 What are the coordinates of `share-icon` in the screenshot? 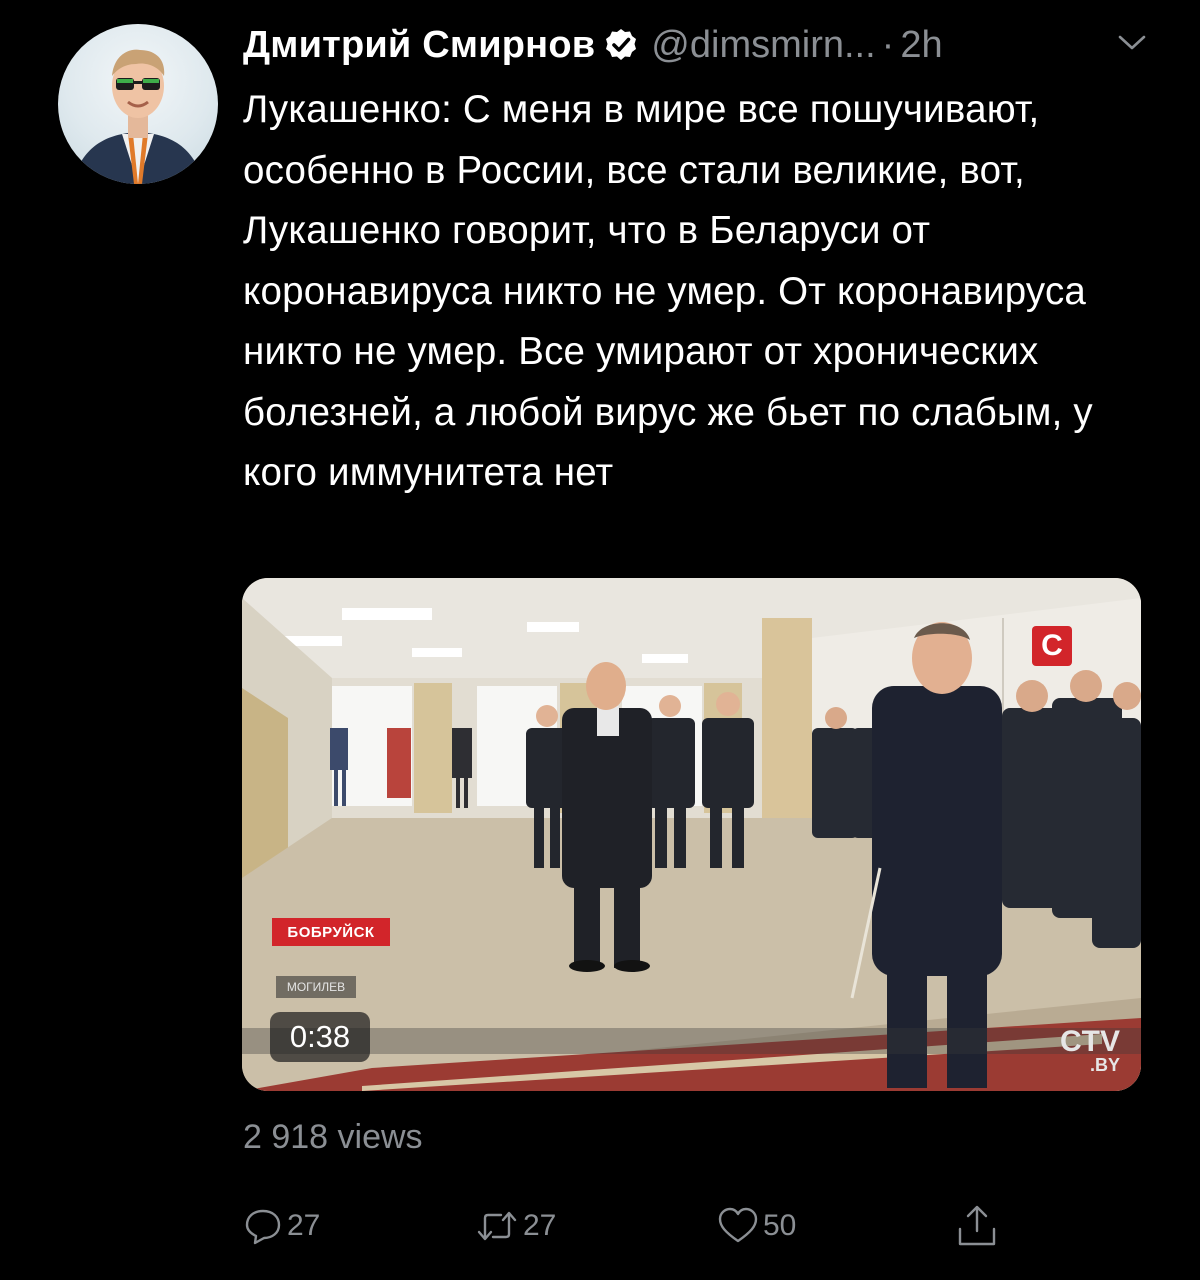 It's located at (977, 1226).